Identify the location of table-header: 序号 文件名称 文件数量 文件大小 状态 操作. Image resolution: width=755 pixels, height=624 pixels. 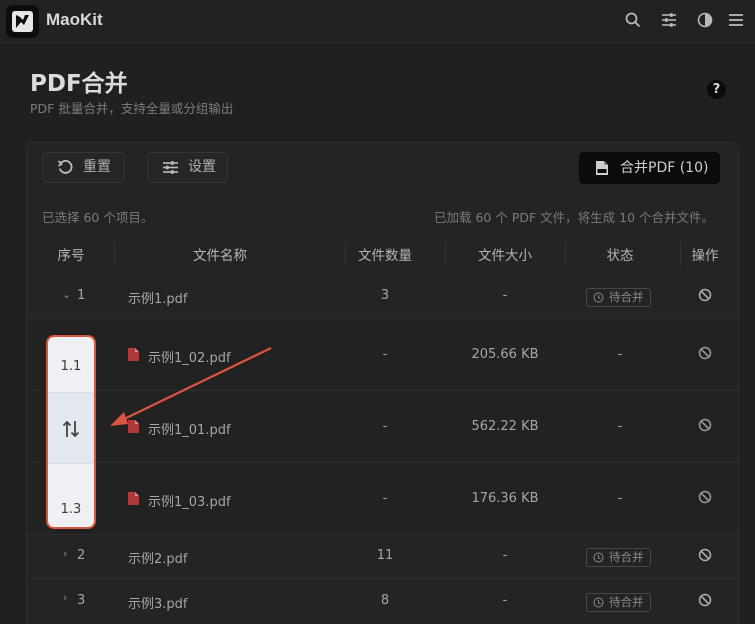
(382, 253).